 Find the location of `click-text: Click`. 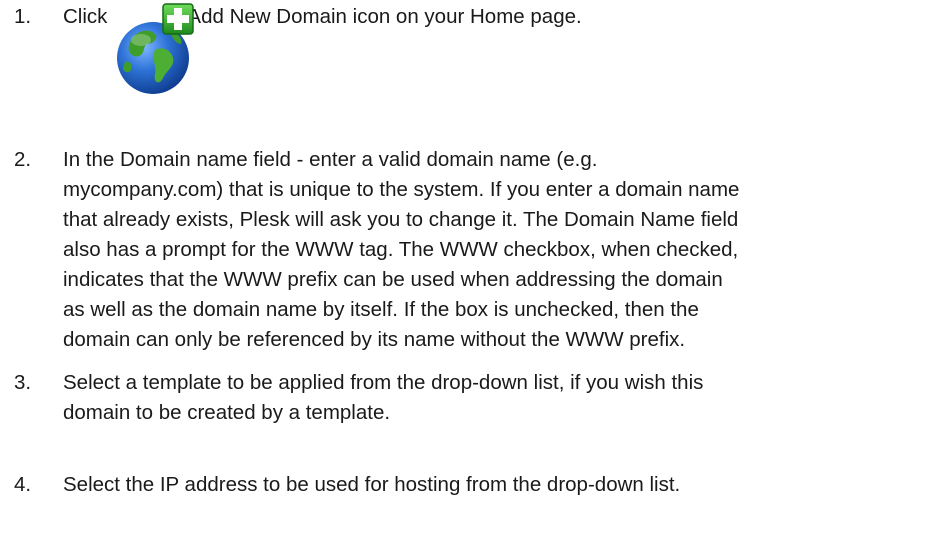

click-text: Click is located at coordinates (85, 16).